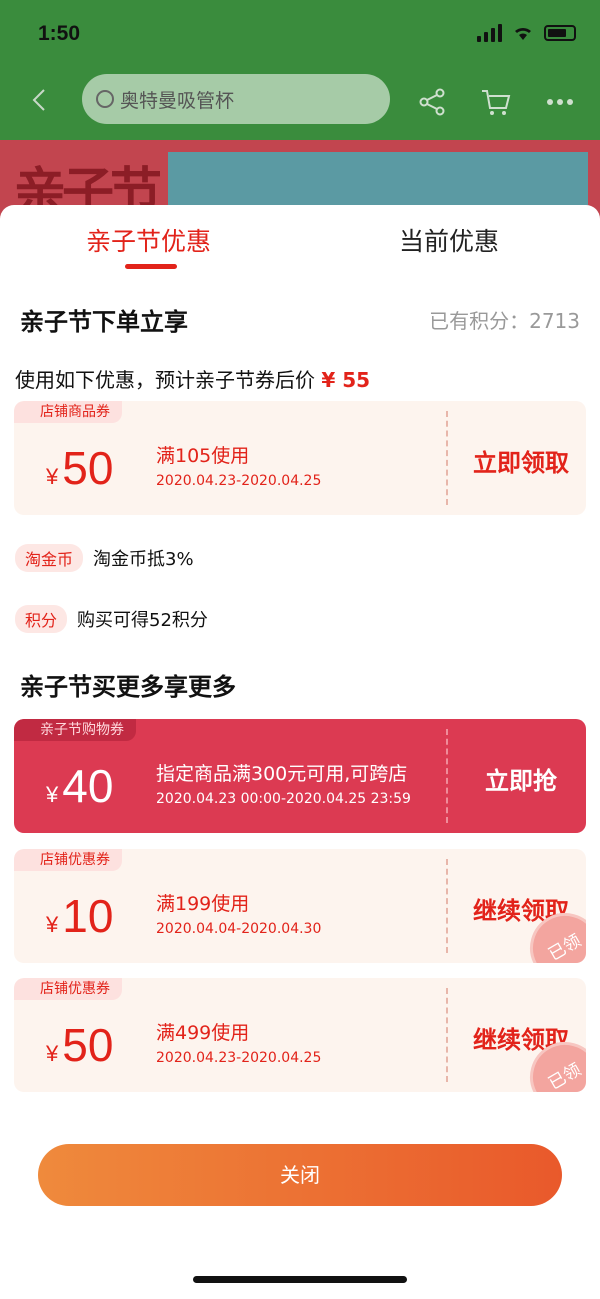 This screenshot has height=1299, width=600. I want to click on section-title: 亲子节下单立享, so click(104, 322).